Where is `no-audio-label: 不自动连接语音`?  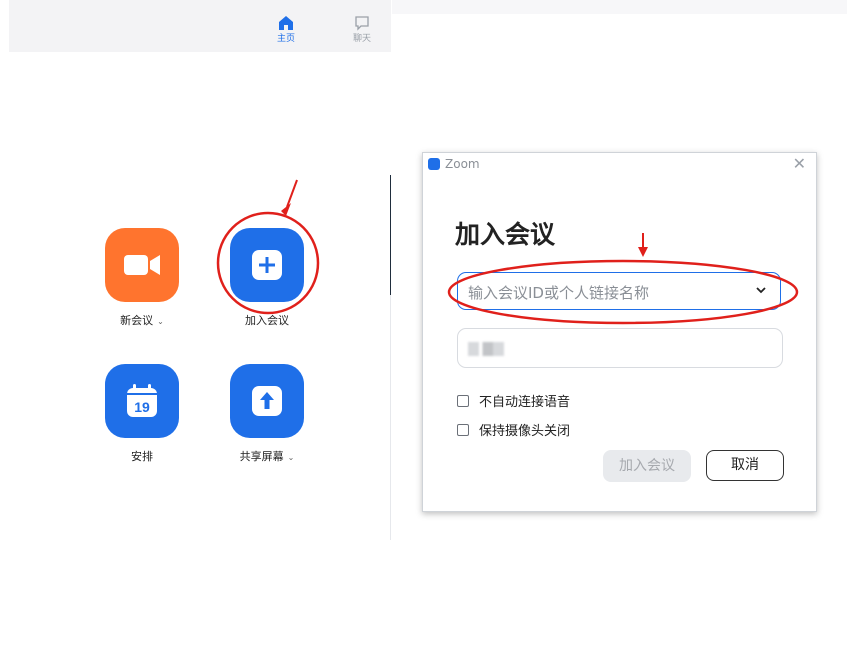
no-audio-label: 不自动连接语音 is located at coordinates (525, 402).